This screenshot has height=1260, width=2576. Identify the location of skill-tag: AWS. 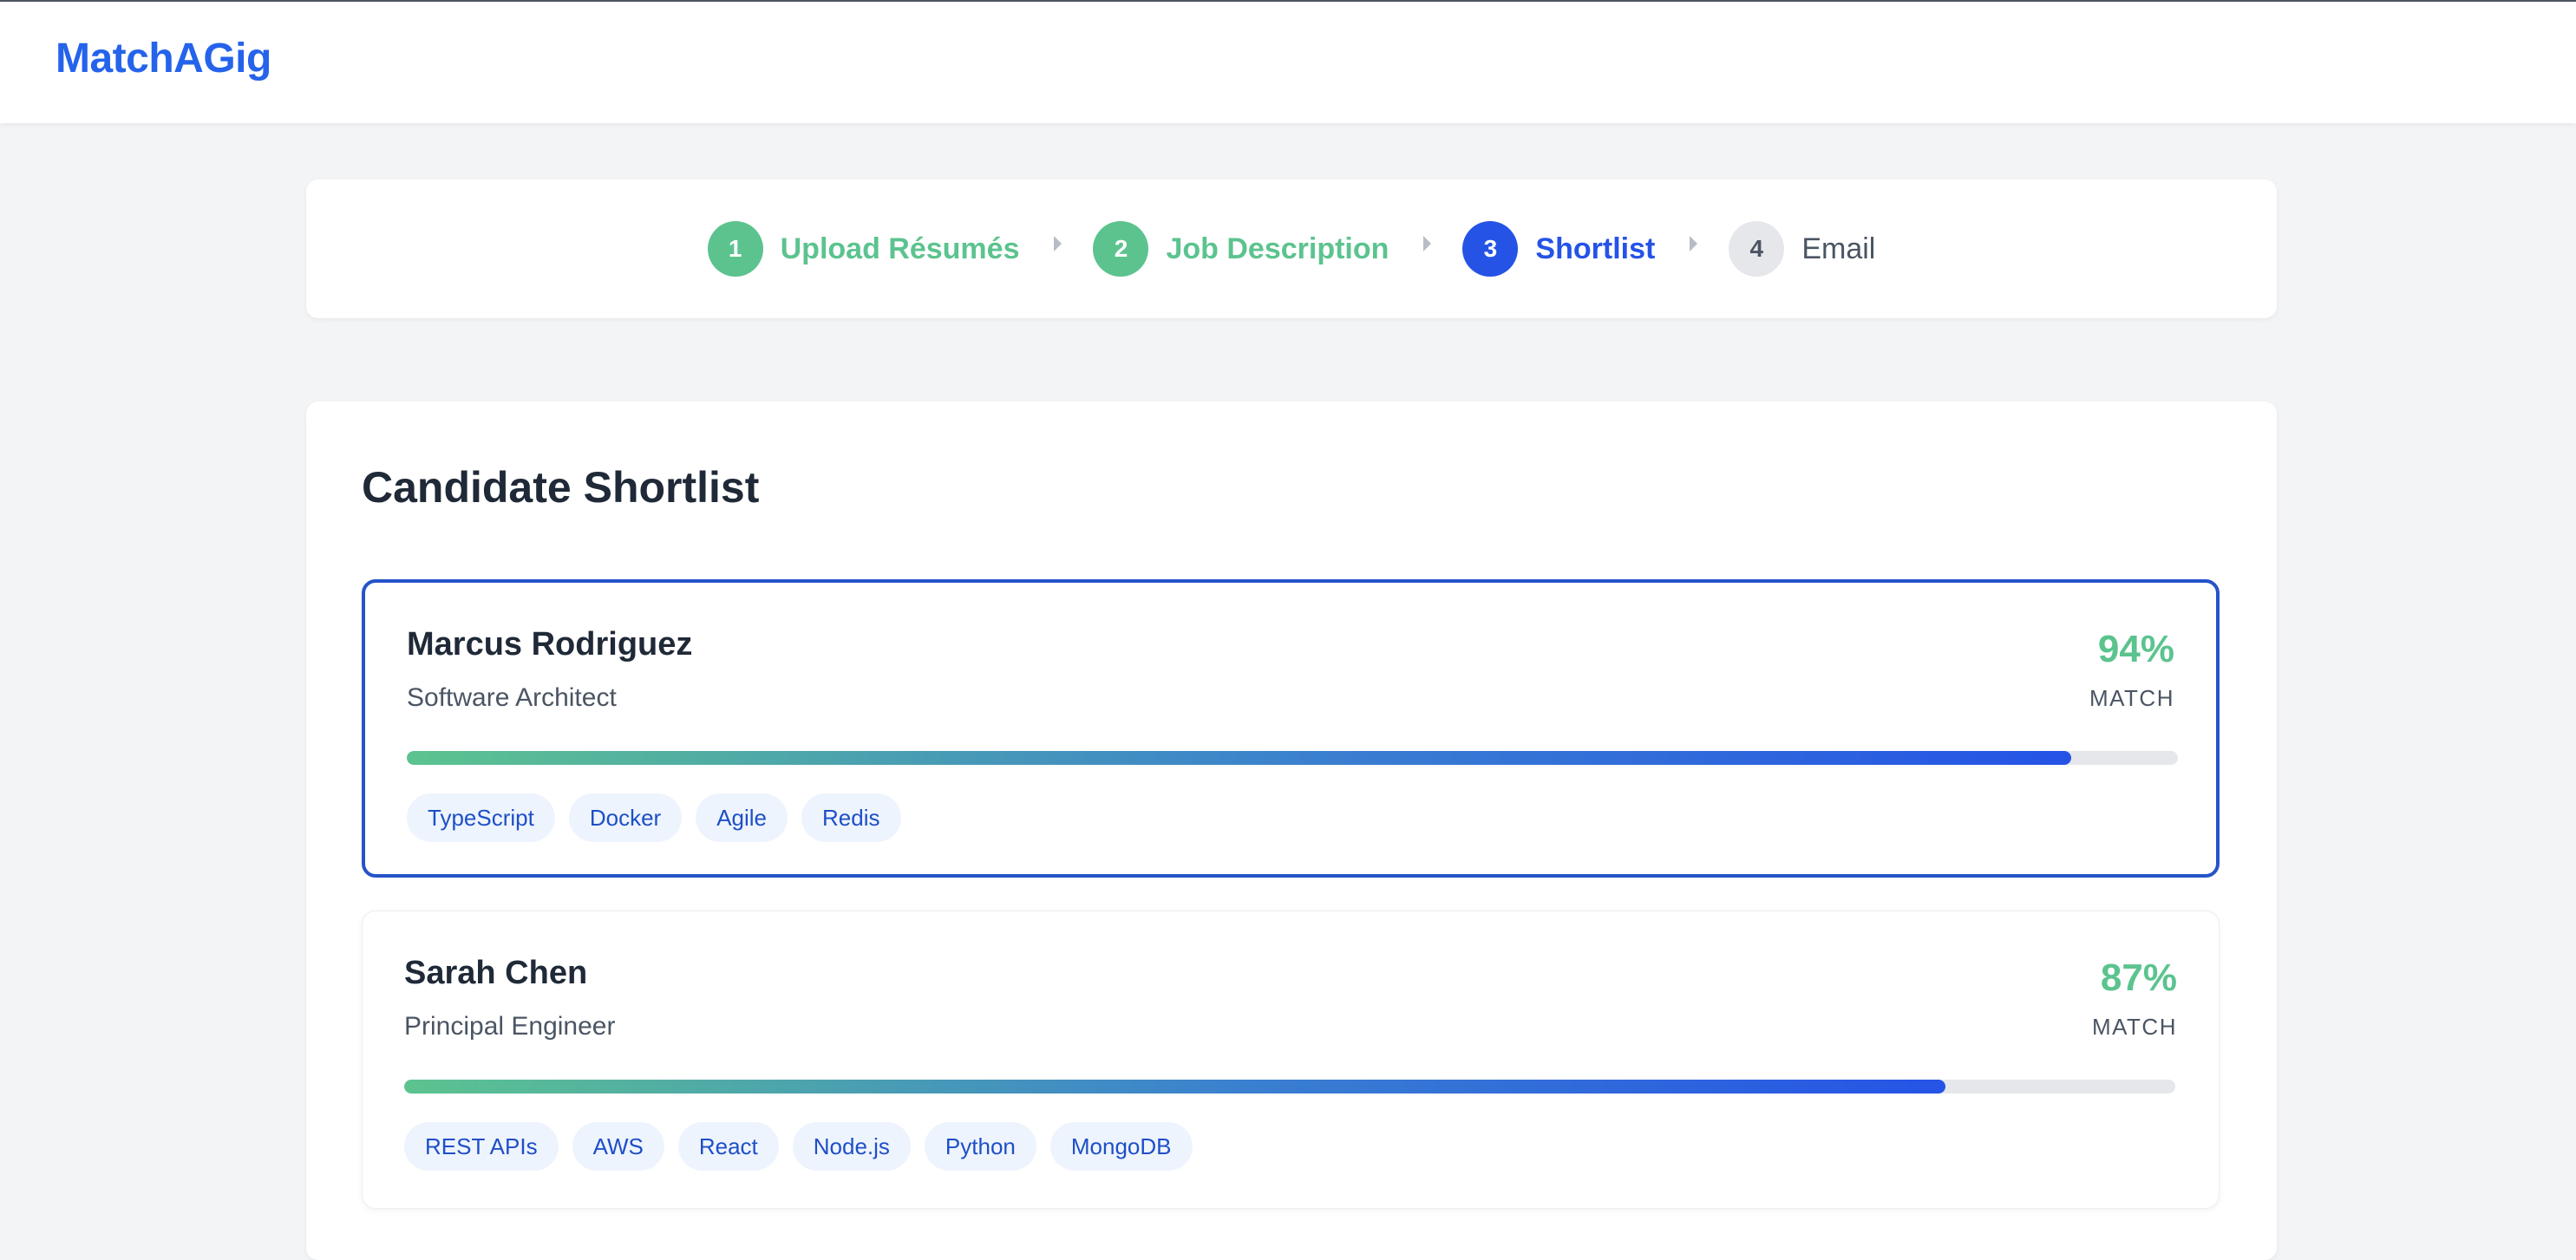
(618, 1146).